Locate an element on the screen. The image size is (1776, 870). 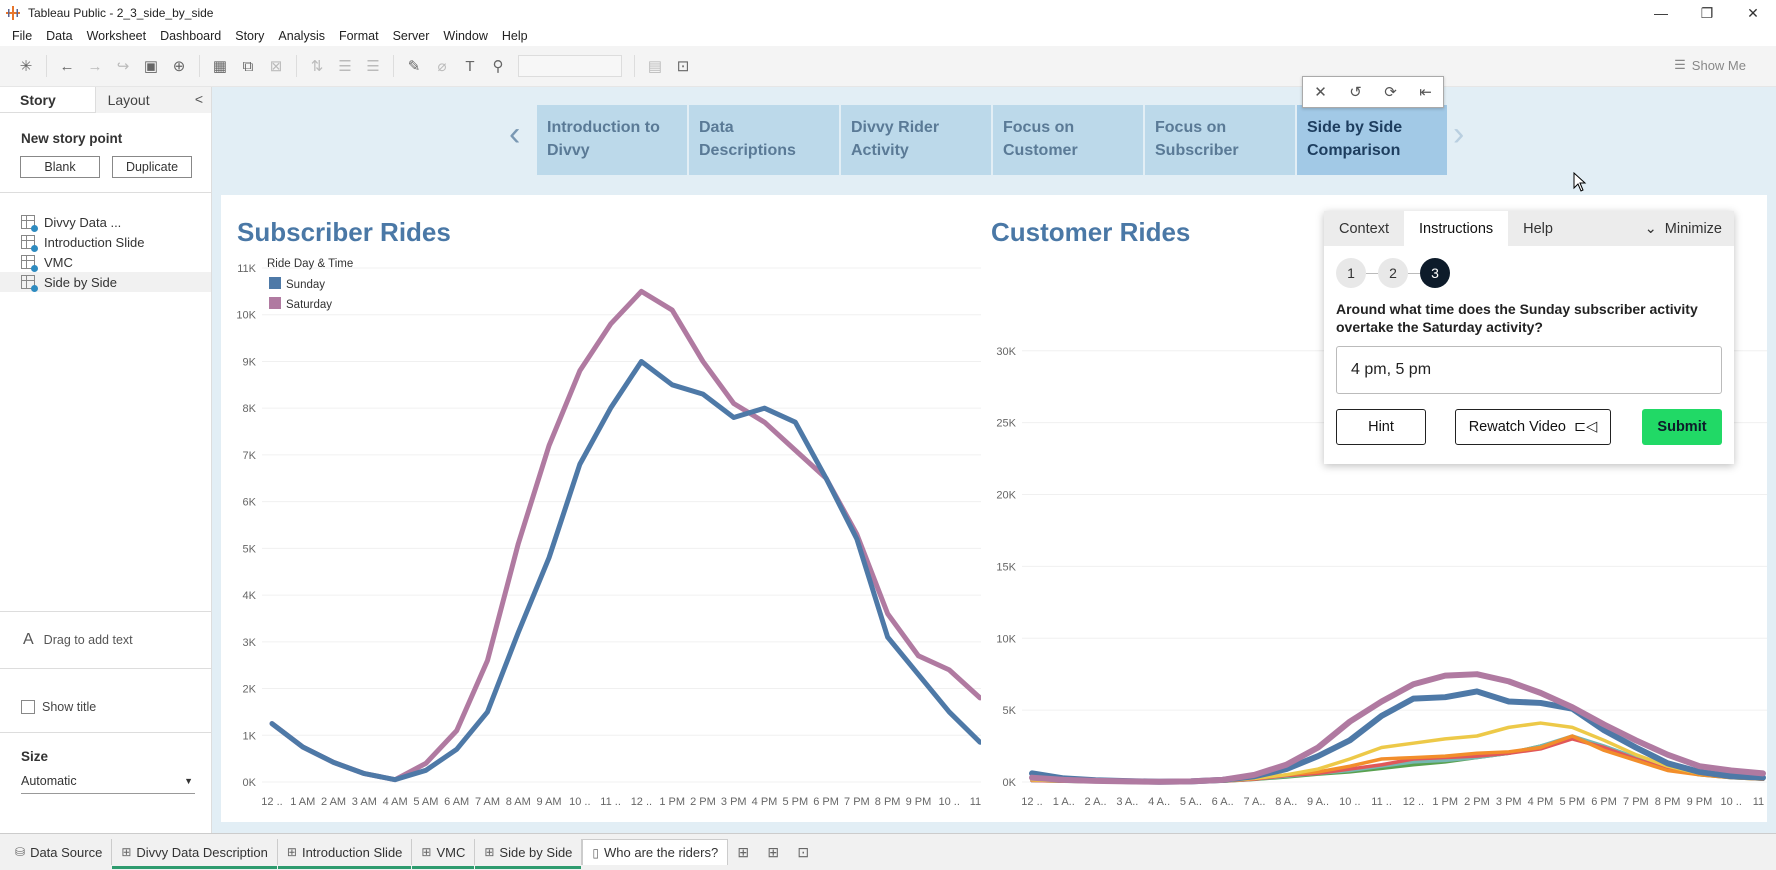
sort-descending-icon: ☰ is located at coordinates (373, 66).